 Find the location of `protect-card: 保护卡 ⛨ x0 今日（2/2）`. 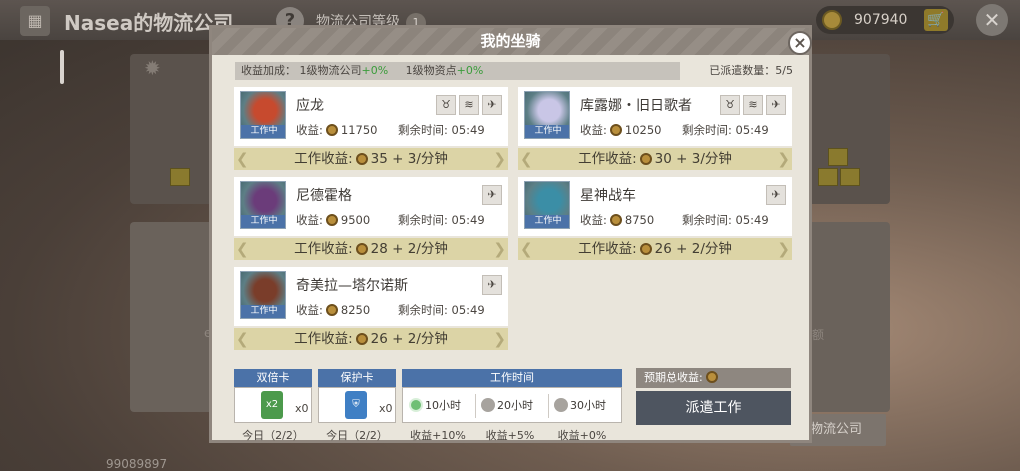

protect-card: 保护卡 ⛨ x0 今日（2/2） is located at coordinates (357, 406).